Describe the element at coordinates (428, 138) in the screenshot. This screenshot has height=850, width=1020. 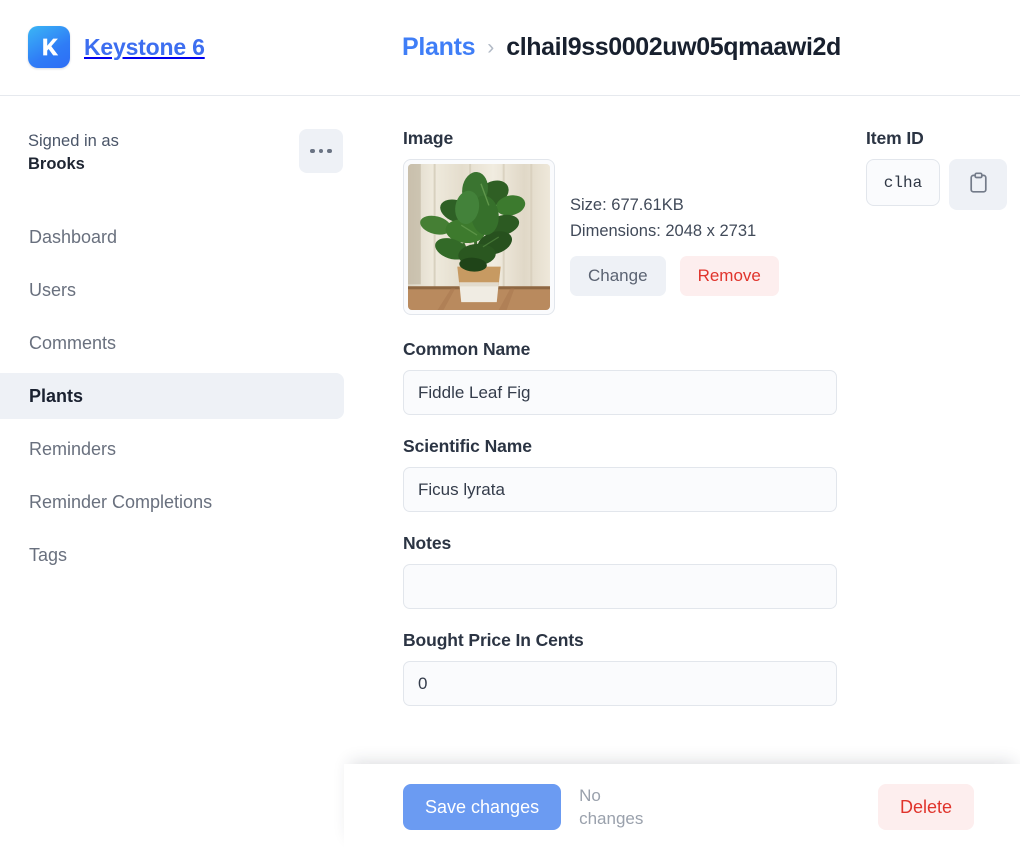
I see `field-label-image: Image` at that location.